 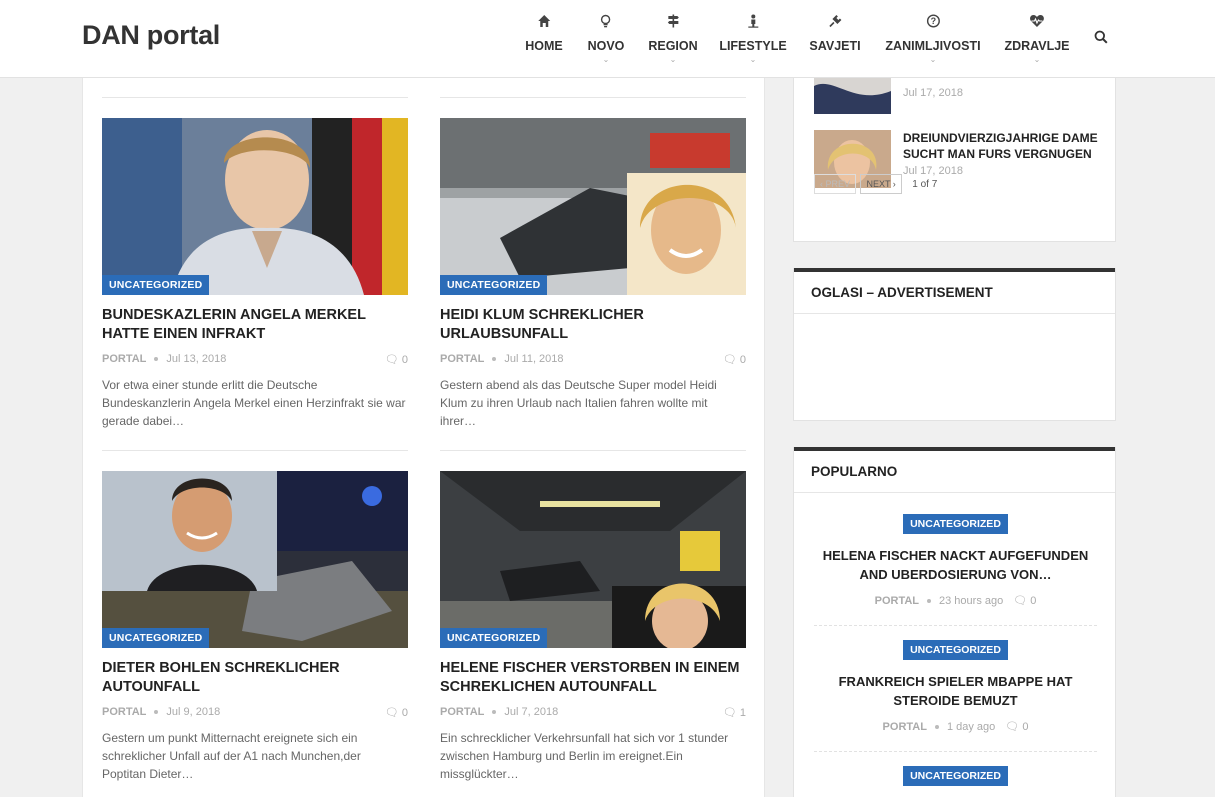 I want to click on nav-label: ZDRAVLJE, so click(x=1037, y=46).